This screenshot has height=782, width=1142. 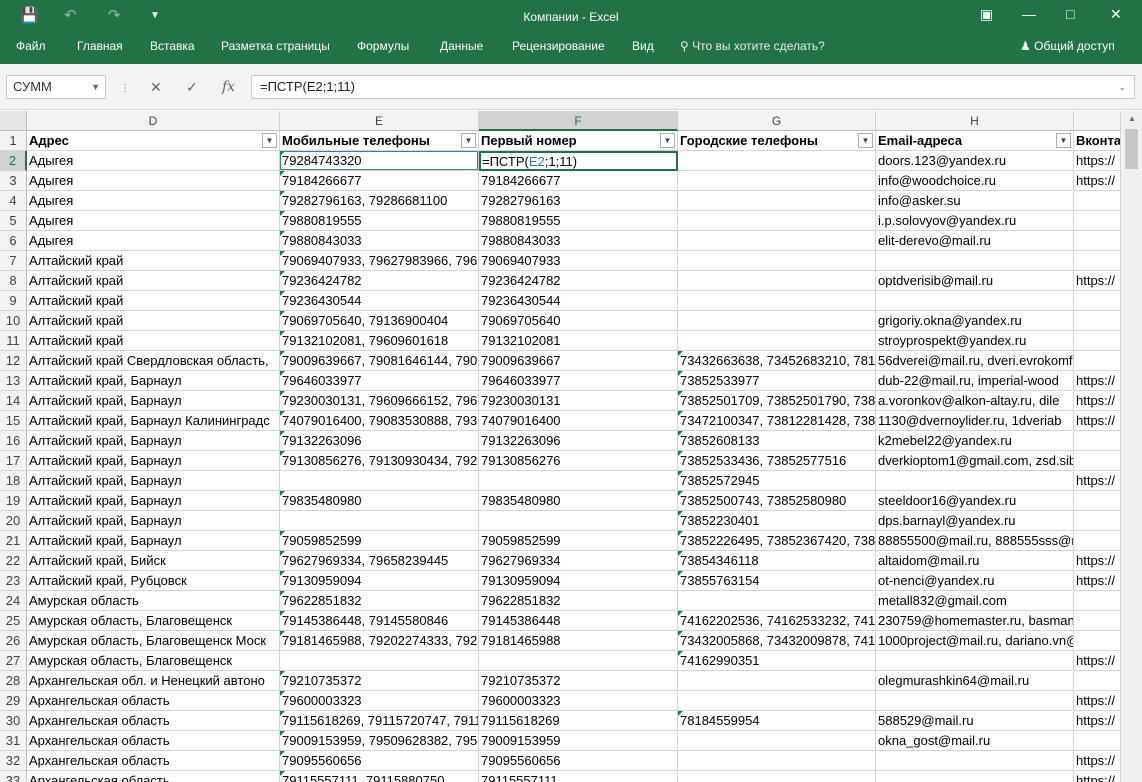 I want to click on row-header: 21, so click(x=13, y=541).